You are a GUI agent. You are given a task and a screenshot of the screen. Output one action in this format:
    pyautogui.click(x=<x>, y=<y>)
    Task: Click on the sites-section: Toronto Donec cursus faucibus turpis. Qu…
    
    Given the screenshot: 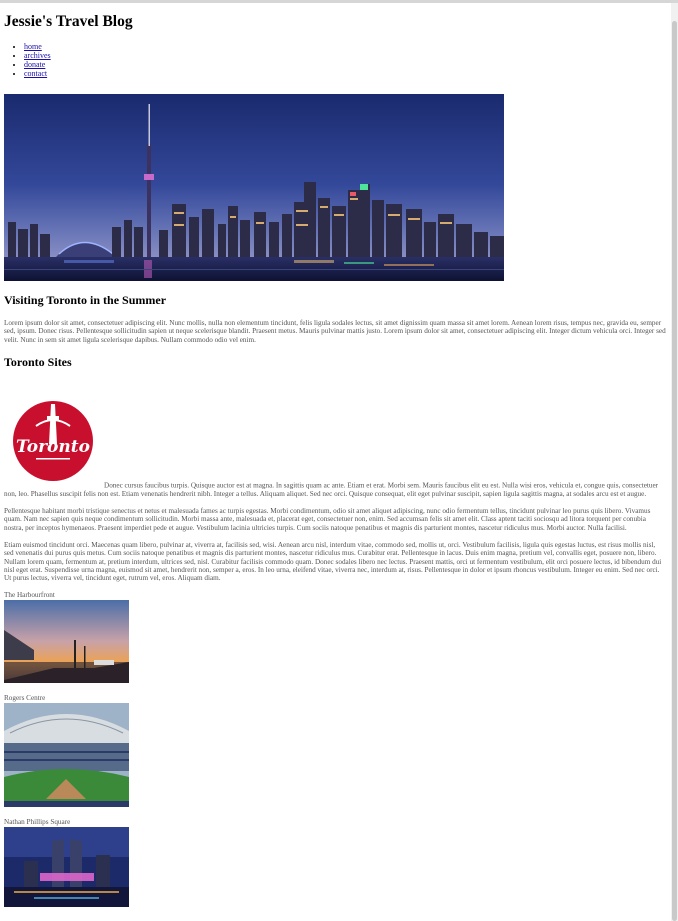 What is the action you would take?
    pyautogui.click(x=335, y=445)
    